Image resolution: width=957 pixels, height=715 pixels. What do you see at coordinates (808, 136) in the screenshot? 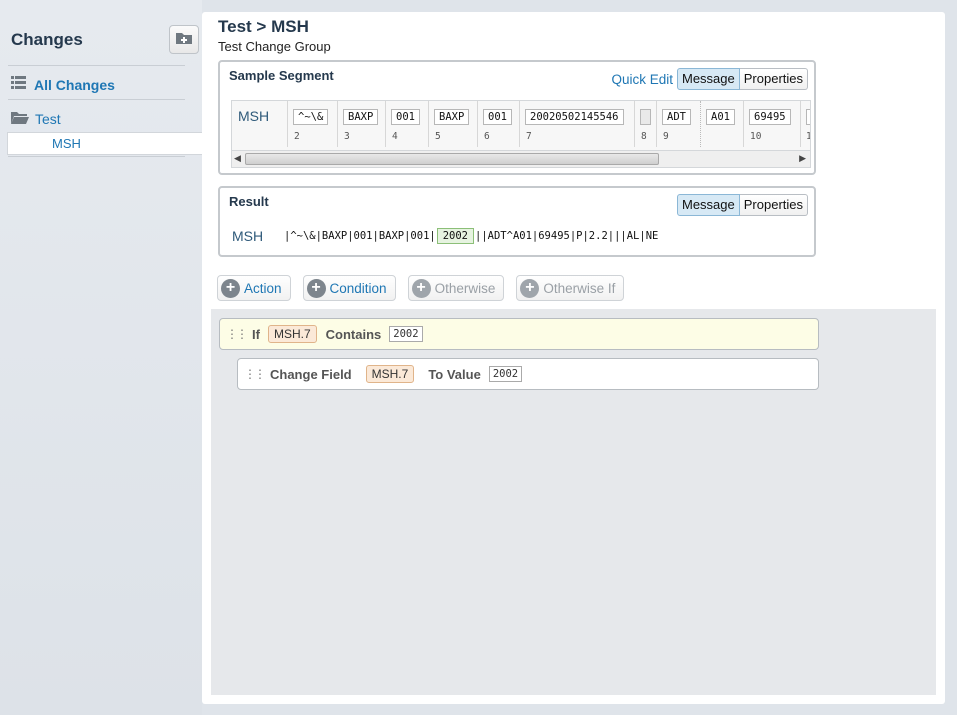
I see `field-number: 1` at bounding box center [808, 136].